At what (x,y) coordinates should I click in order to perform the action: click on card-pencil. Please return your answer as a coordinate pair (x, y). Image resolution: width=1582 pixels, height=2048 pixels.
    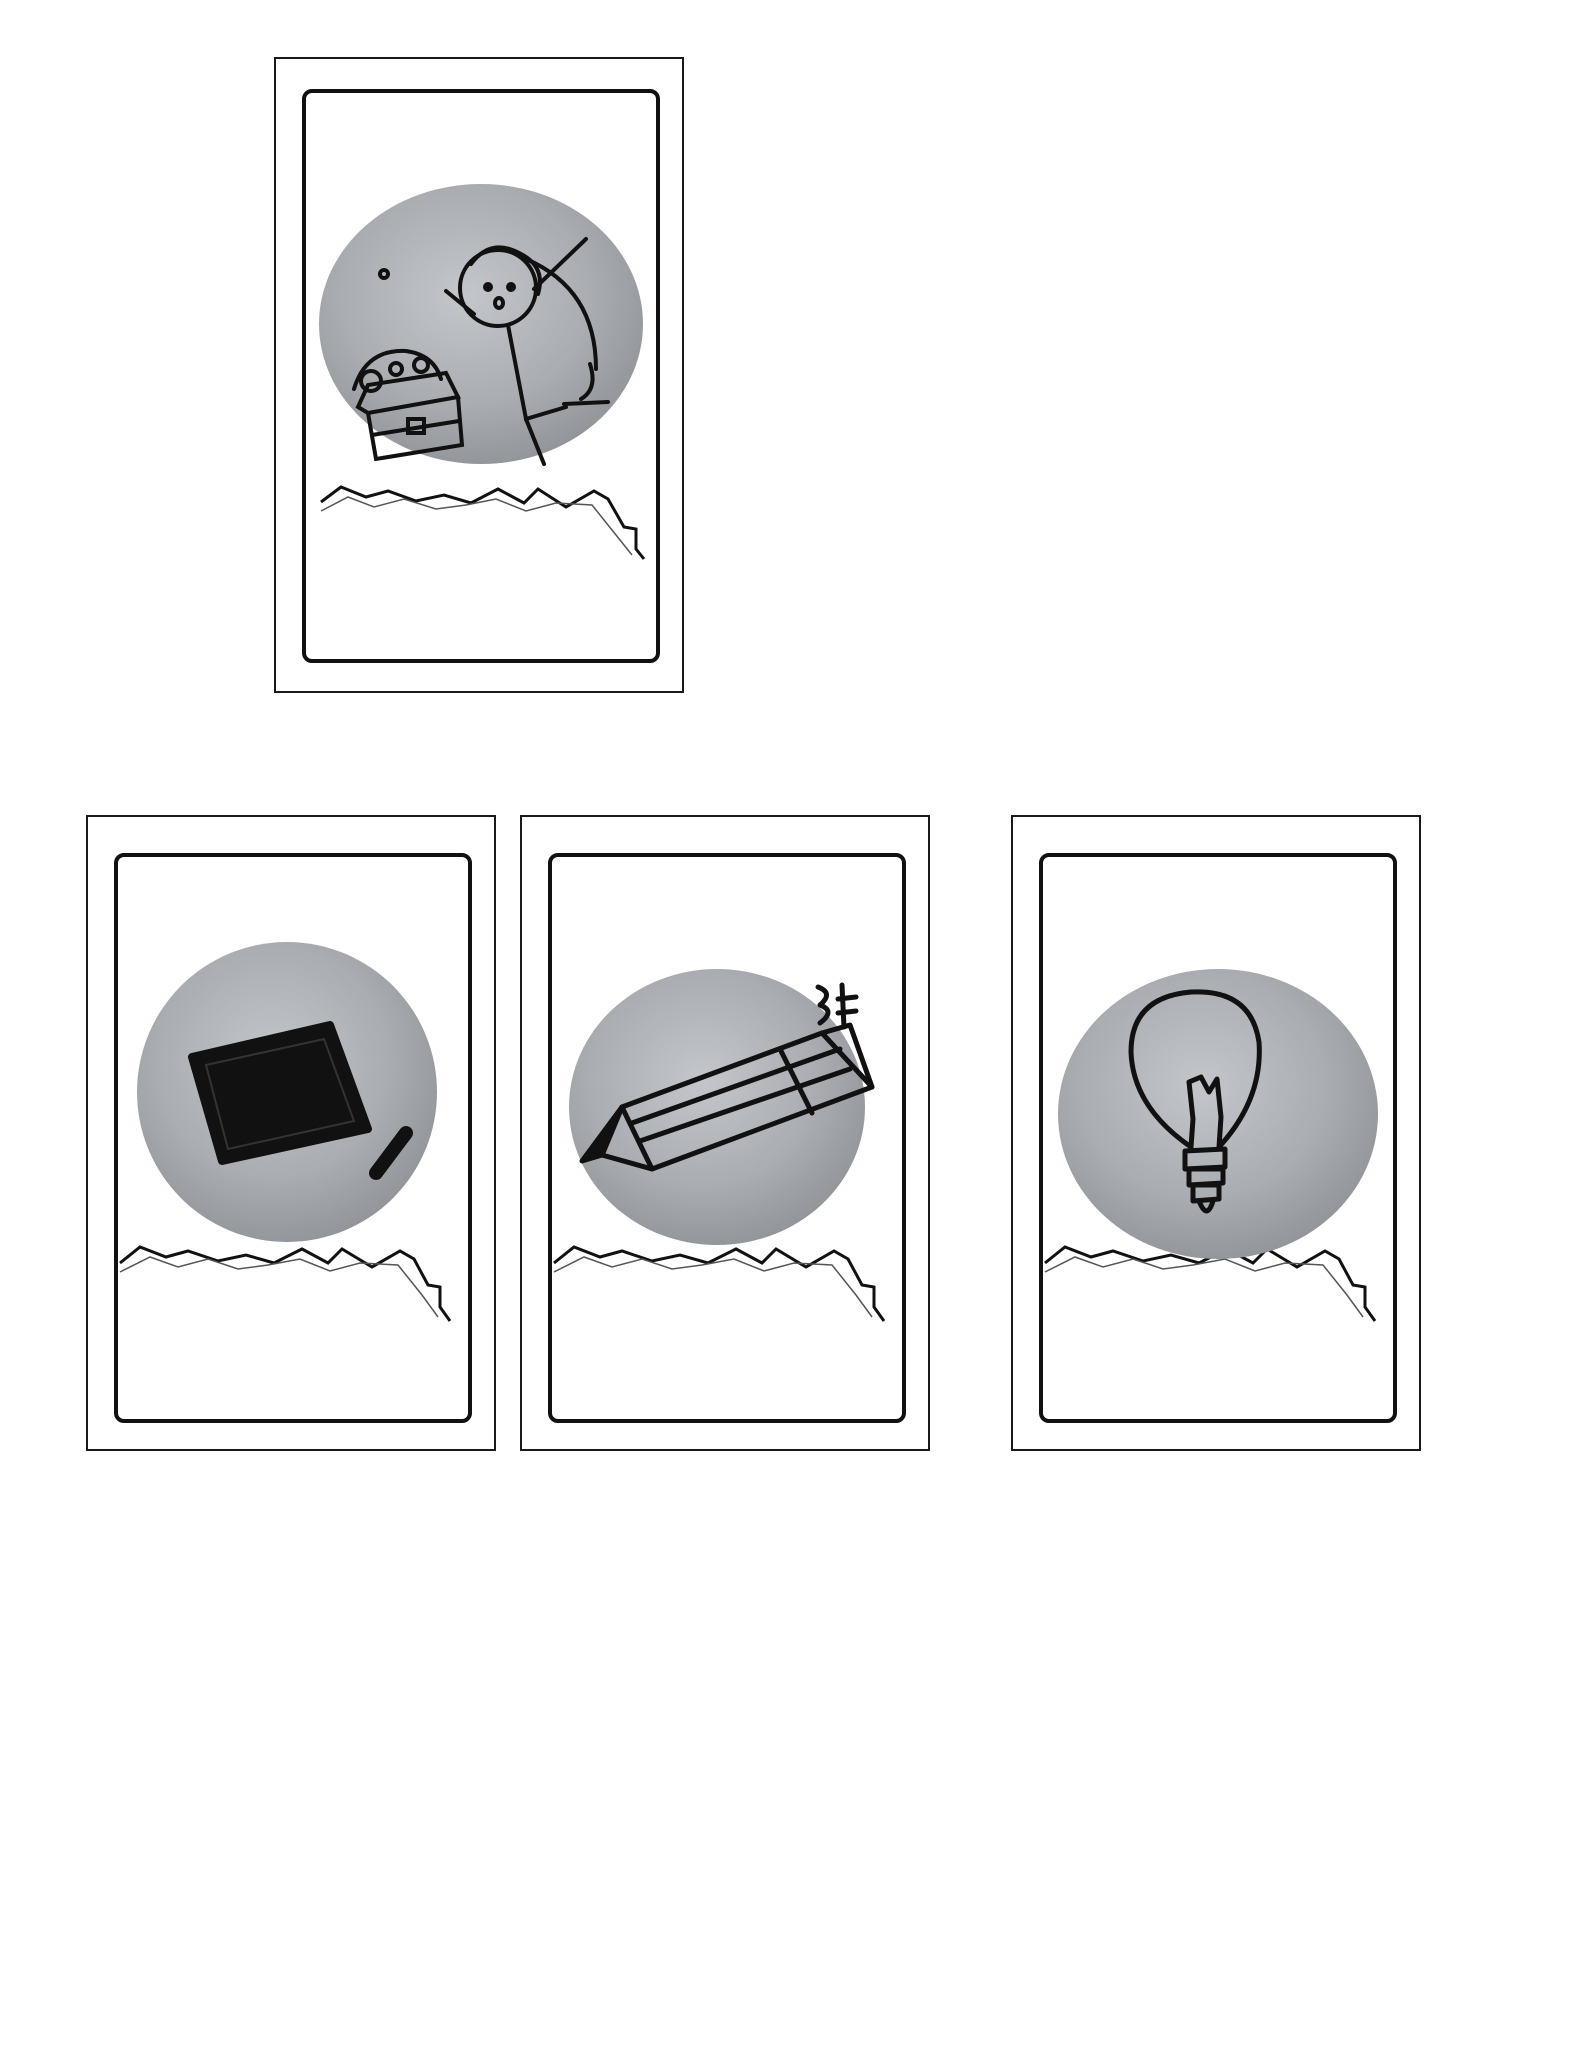
    Looking at the image, I should click on (725, 1133).